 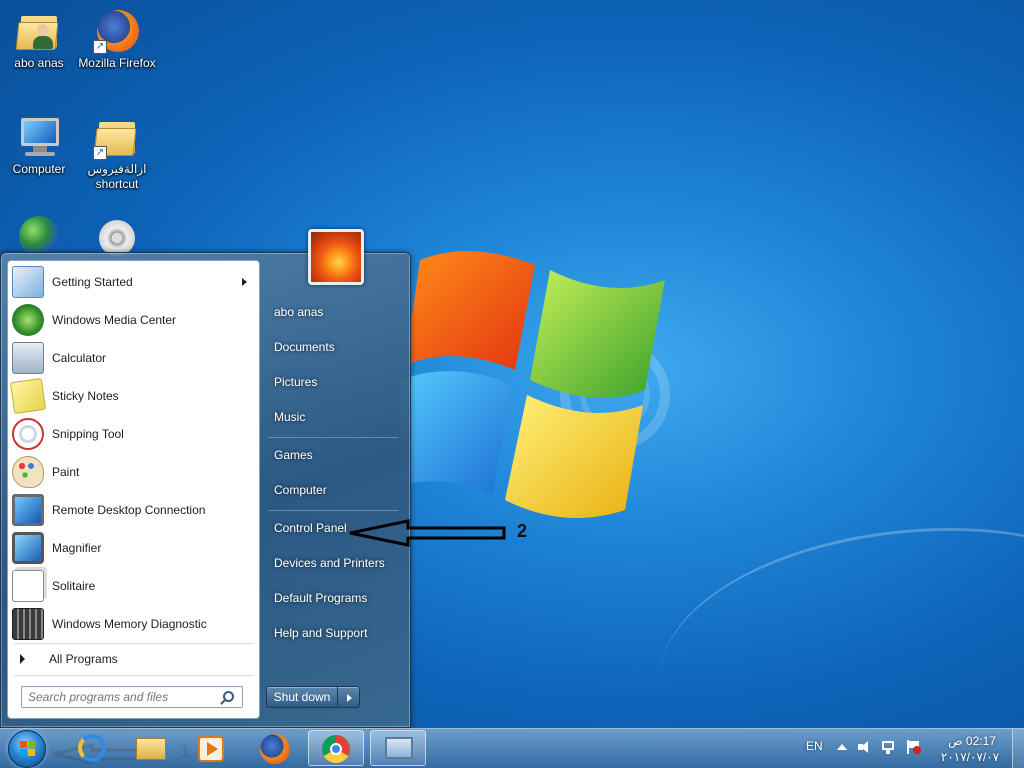 What do you see at coordinates (843, 747) in the screenshot?
I see `show-hidden-icons-icon` at bounding box center [843, 747].